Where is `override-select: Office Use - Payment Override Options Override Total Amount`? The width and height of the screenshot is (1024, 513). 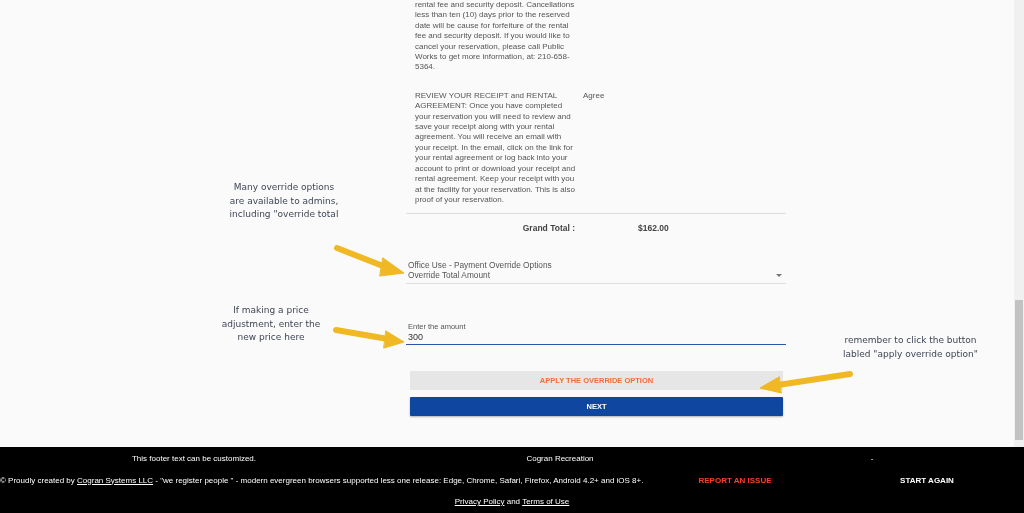 override-select: Office Use - Payment Override Options Override Total Amount is located at coordinates (596, 272).